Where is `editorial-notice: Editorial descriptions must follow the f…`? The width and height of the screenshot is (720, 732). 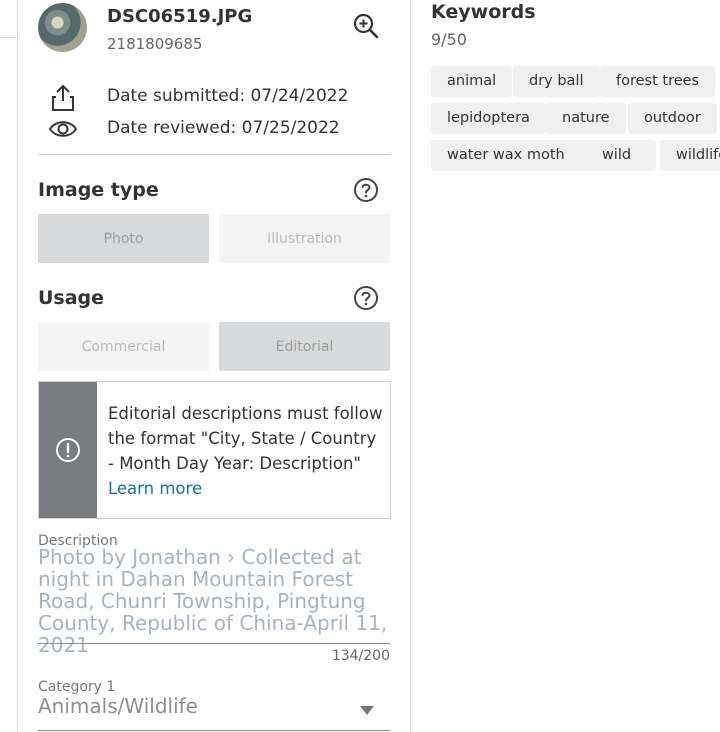
editorial-notice: Editorial descriptions must follow the f… is located at coordinates (214, 450).